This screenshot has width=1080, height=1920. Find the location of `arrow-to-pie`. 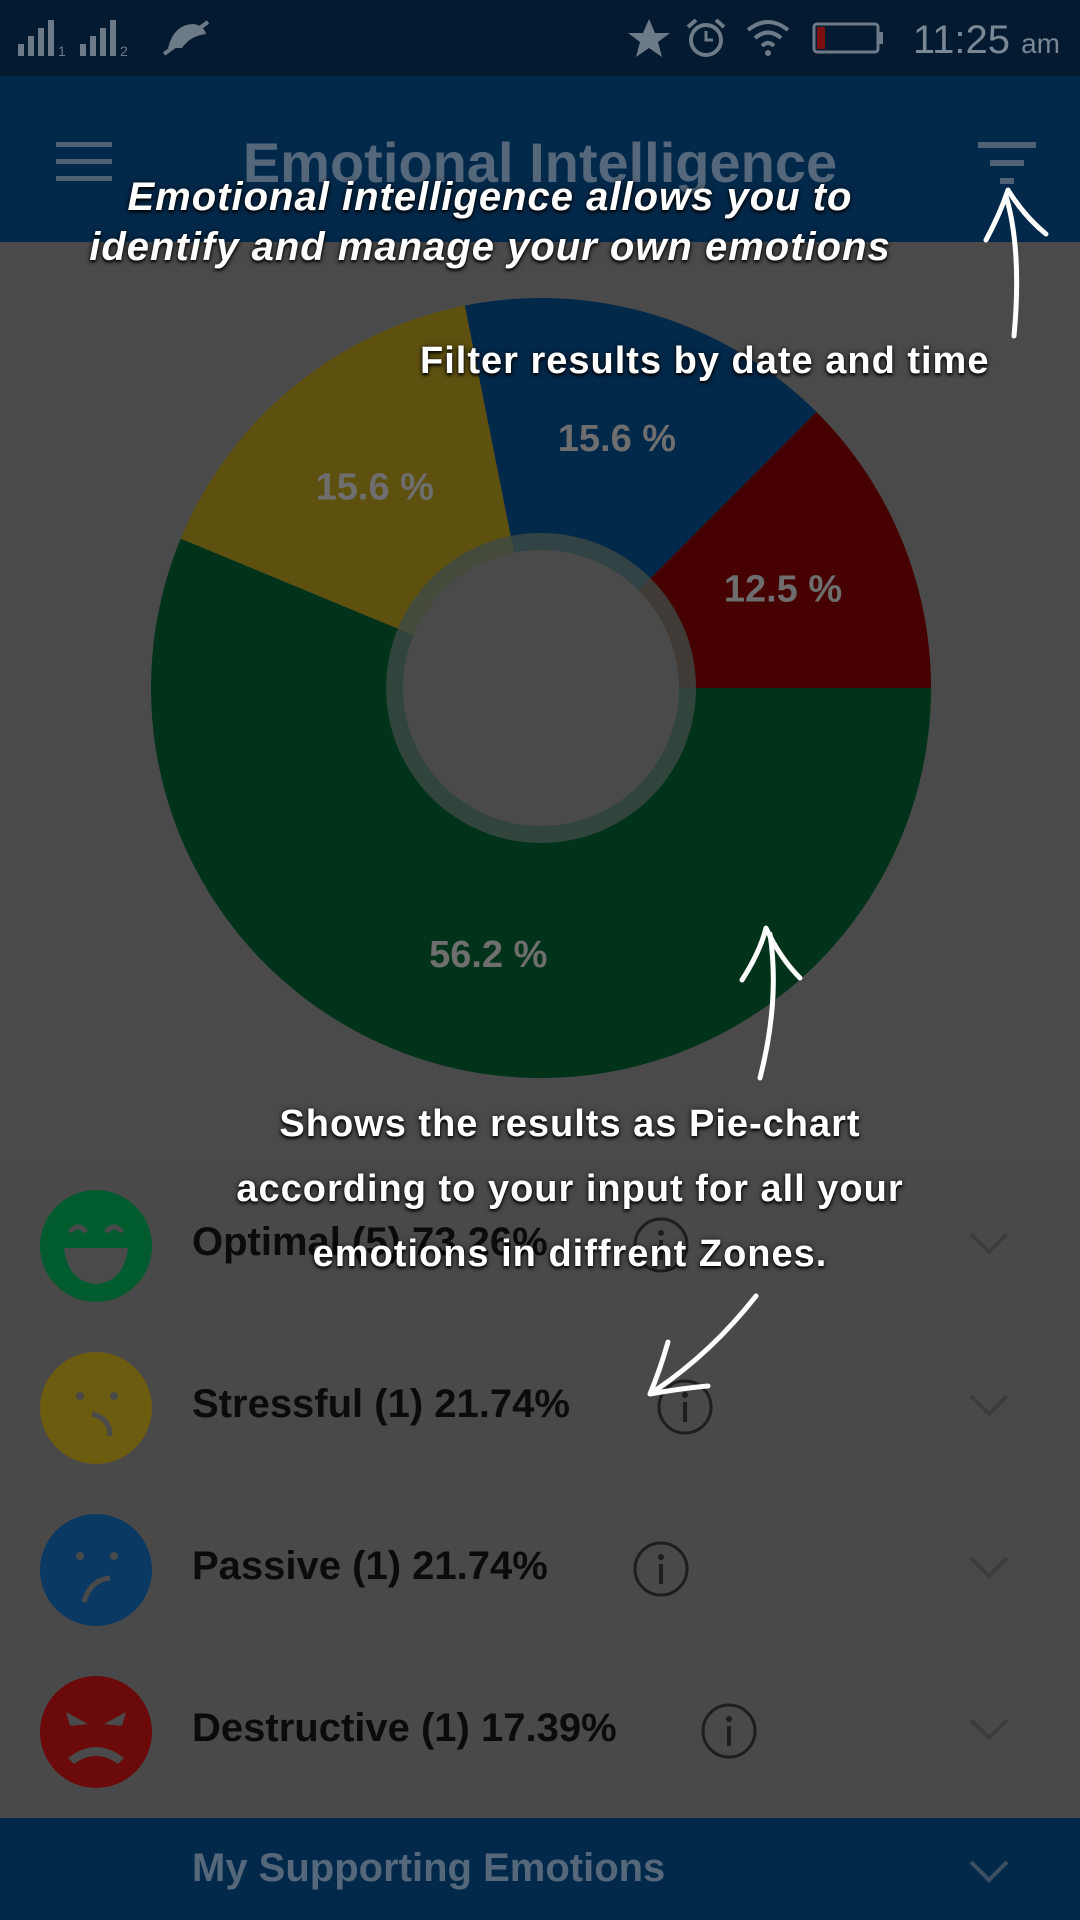

arrow-to-pie is located at coordinates (766, 1006).